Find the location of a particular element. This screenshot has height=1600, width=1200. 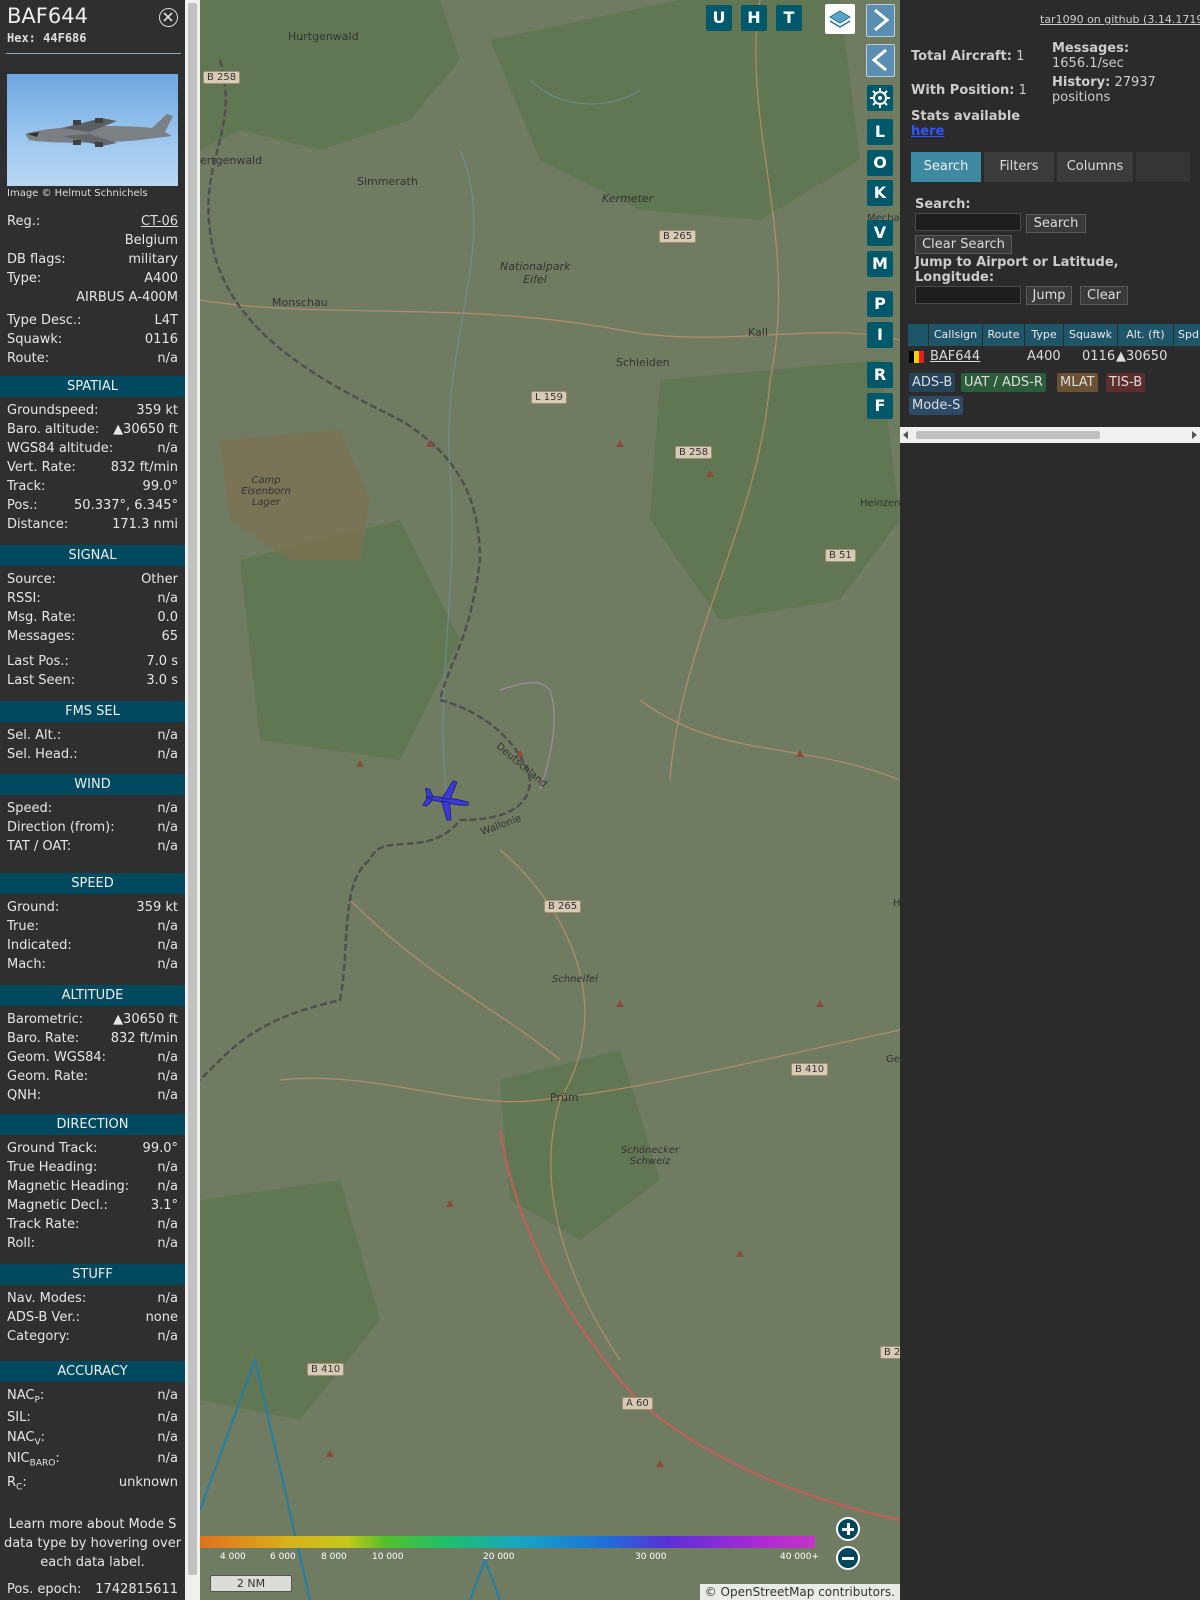

toggle-p-button: P is located at coordinates (880, 304).